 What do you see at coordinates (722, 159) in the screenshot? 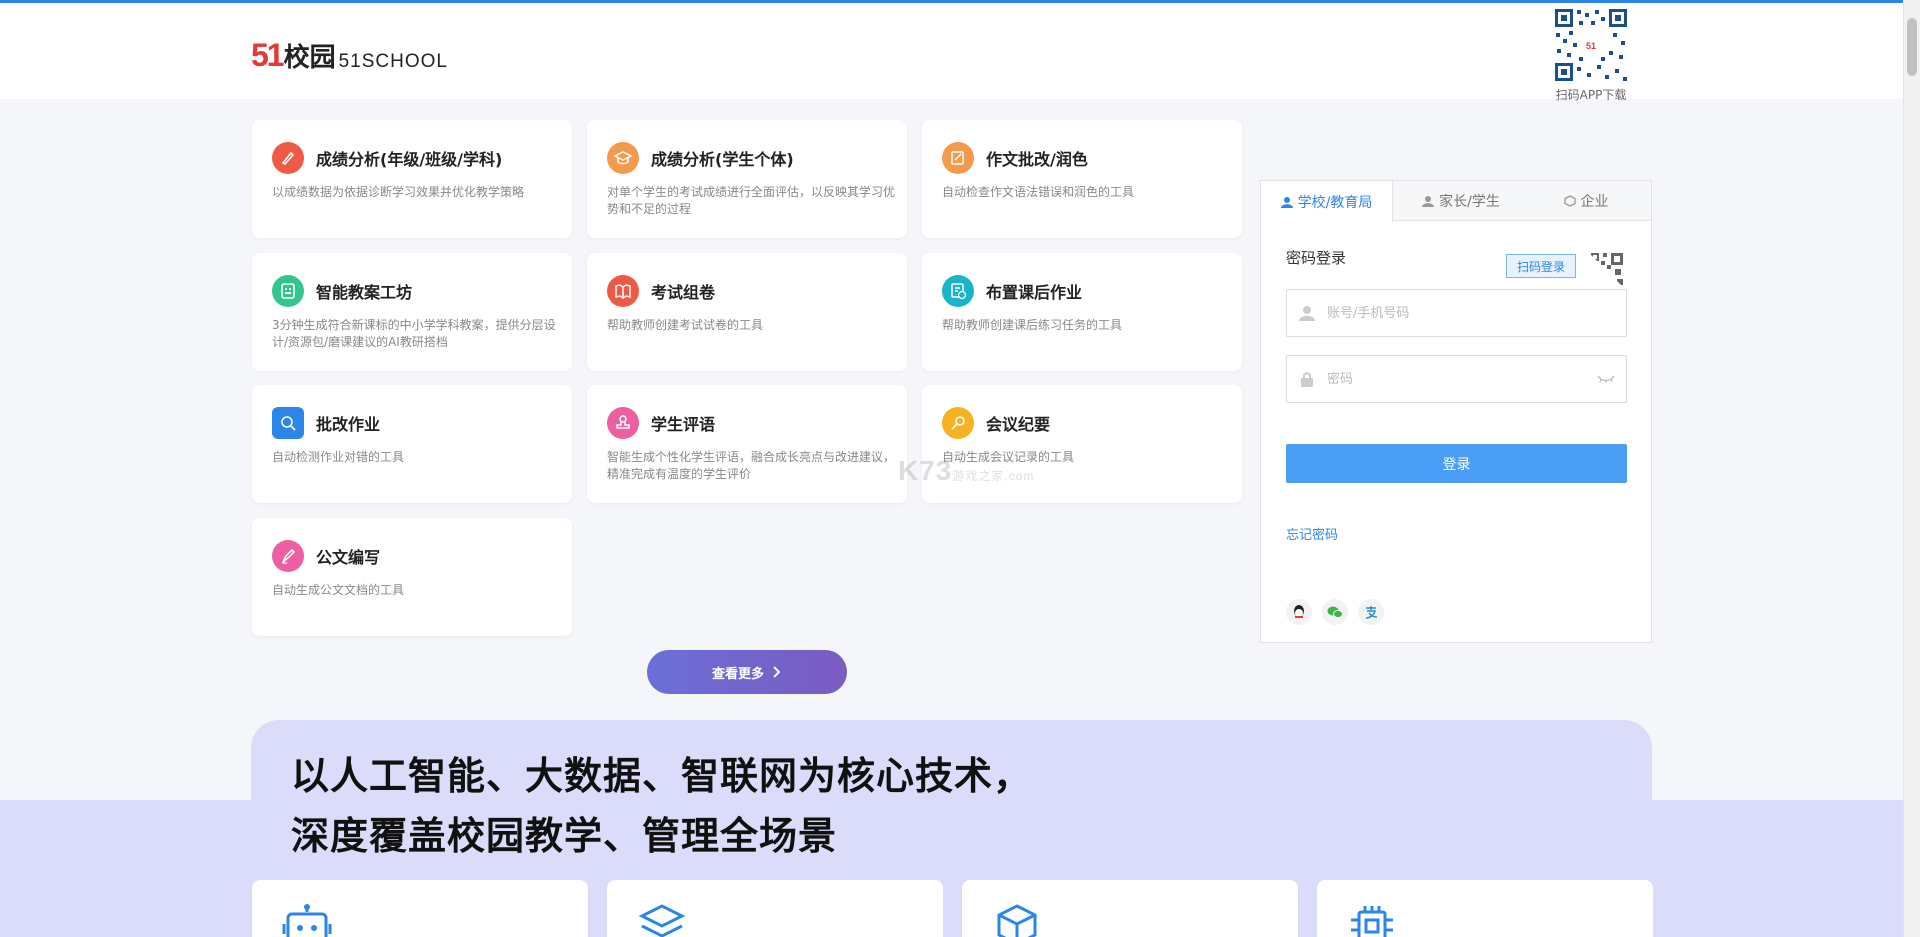
I see `tool-title: 成绩分析(学生个体)` at bounding box center [722, 159].